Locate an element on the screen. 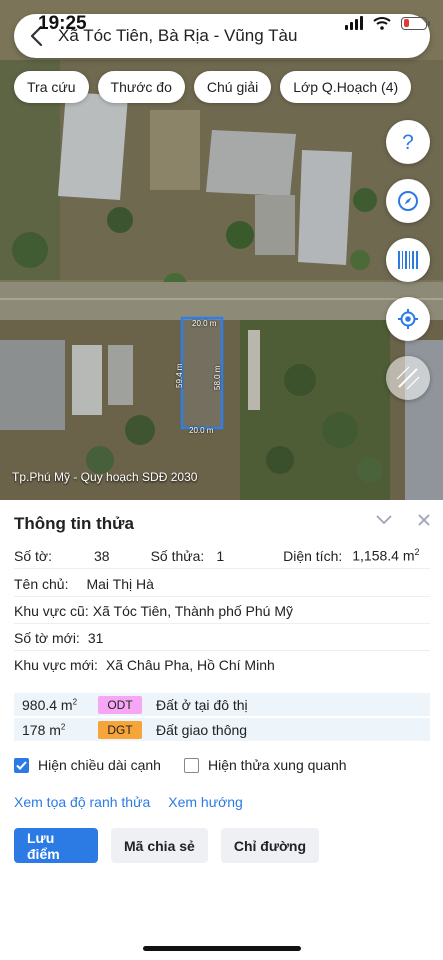 The width and height of the screenshot is (443, 960). owner-row: Tên chủ: Mai Thị Hà is located at coordinates (222, 584).